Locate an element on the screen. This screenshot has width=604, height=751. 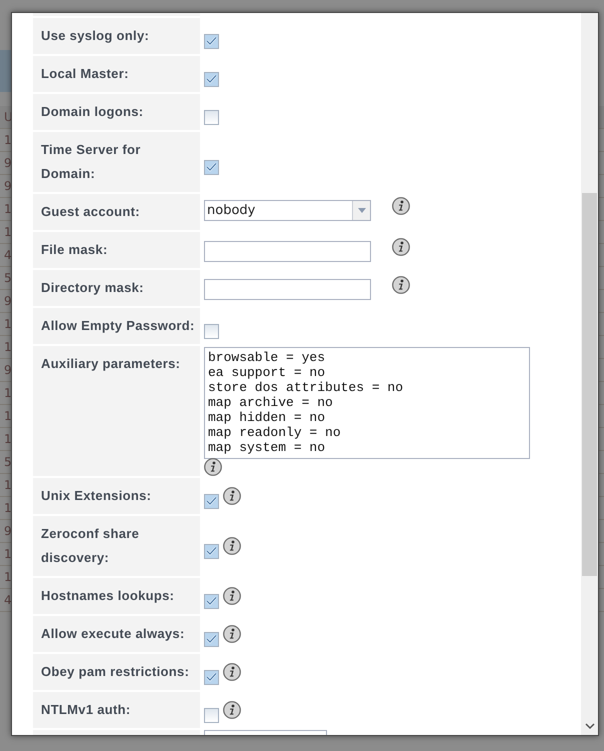
field-label: Local Master: is located at coordinates (85, 74).